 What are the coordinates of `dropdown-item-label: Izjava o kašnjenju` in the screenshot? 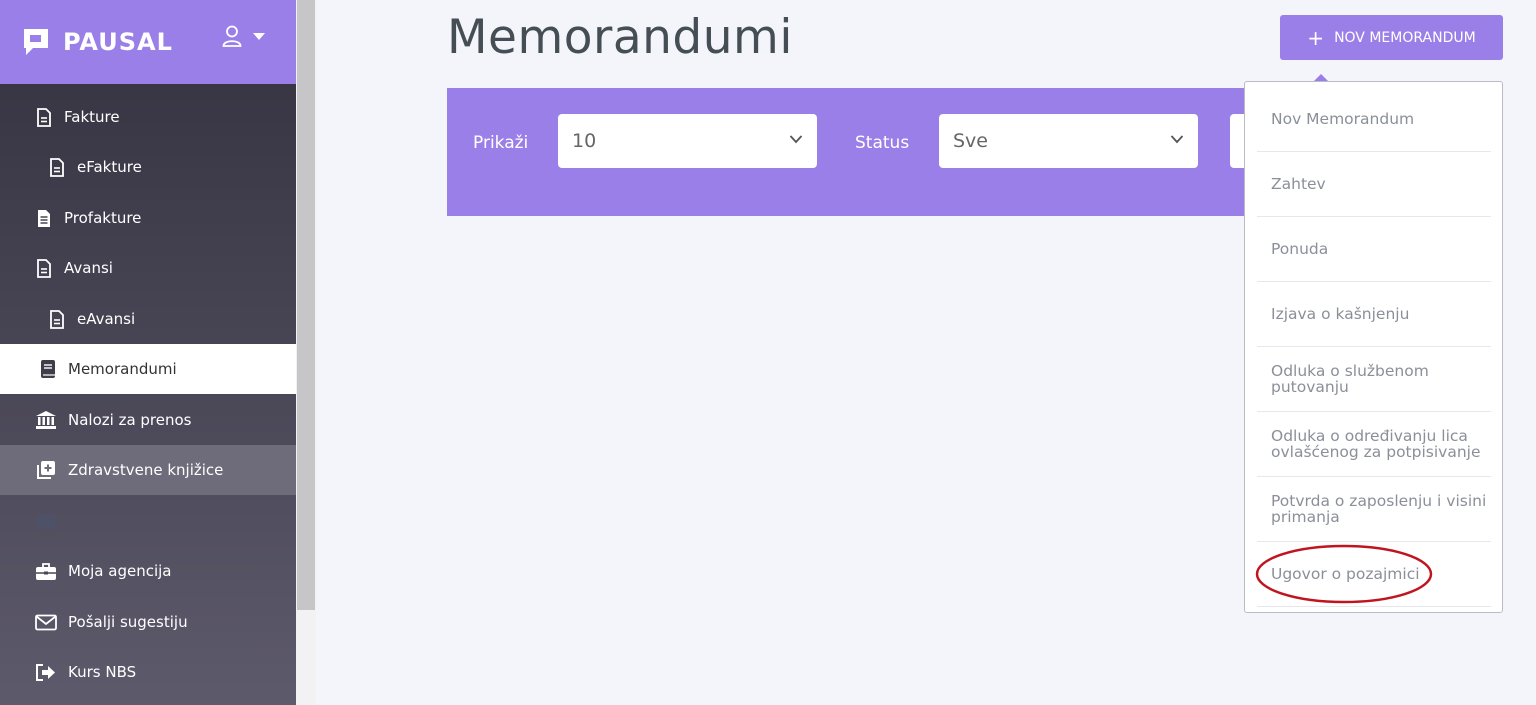 It's located at (1340, 314).